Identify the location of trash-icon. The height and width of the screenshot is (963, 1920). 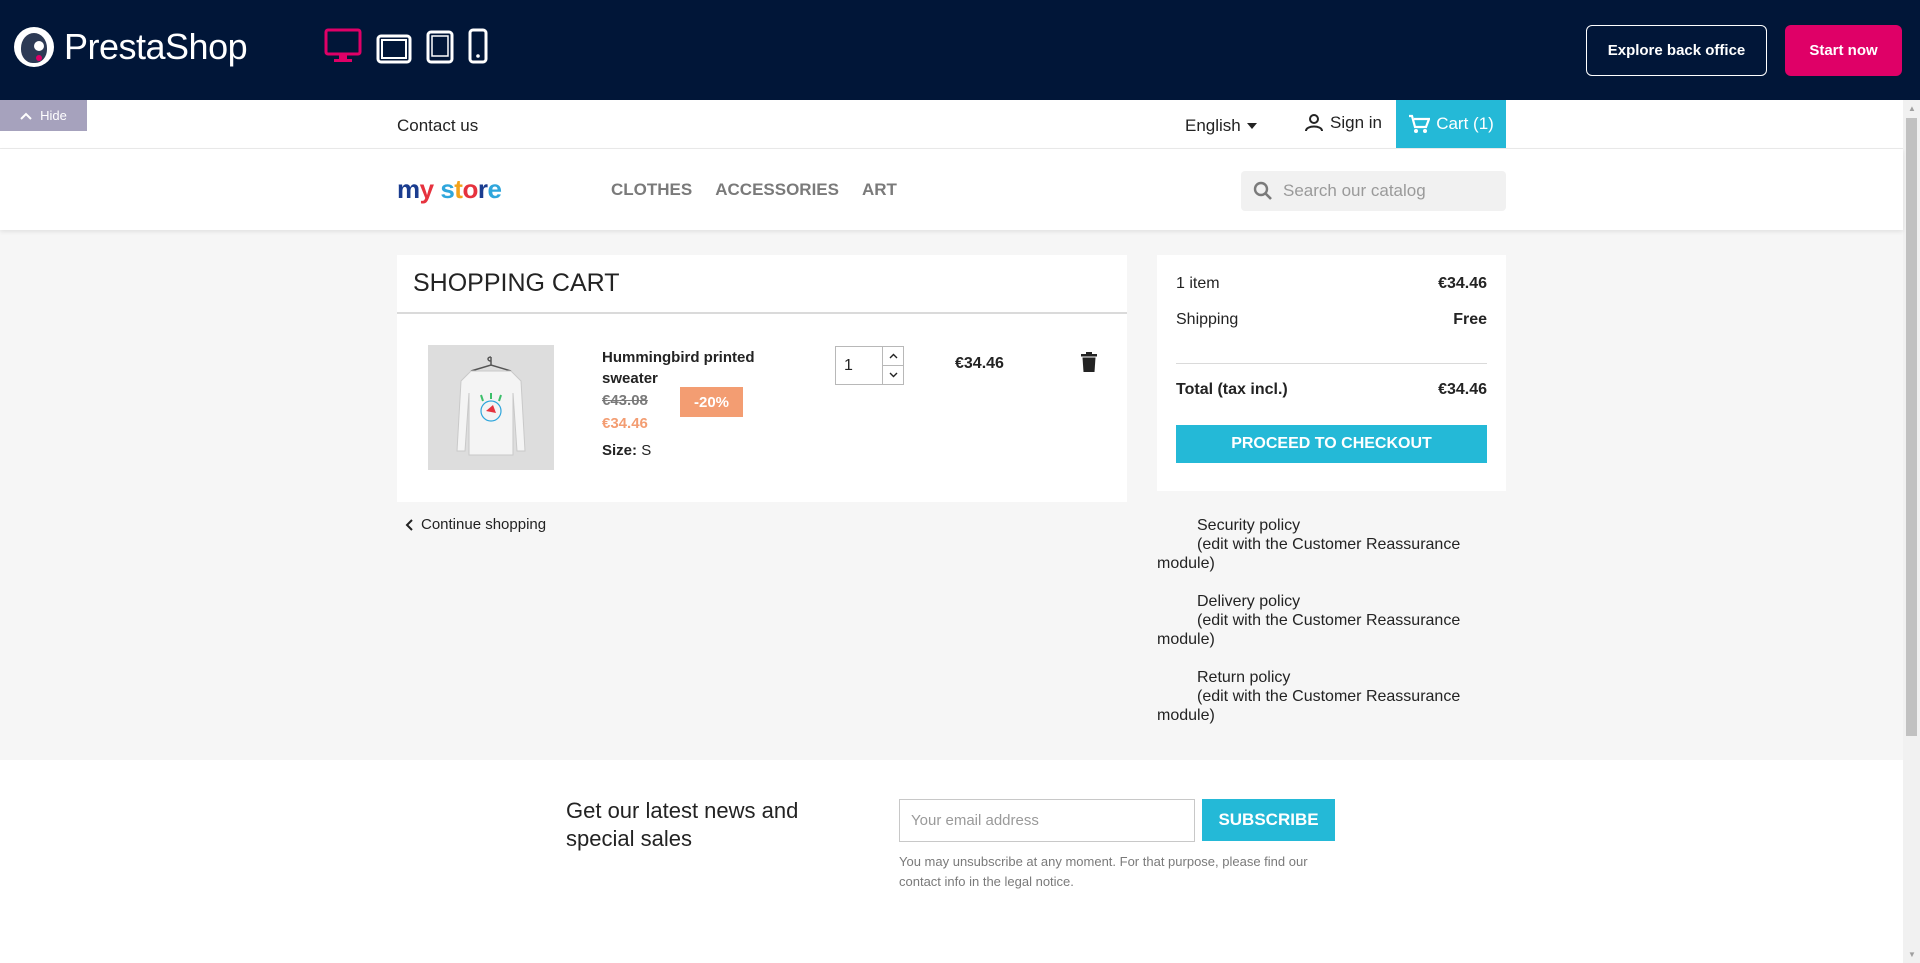
(1089, 362).